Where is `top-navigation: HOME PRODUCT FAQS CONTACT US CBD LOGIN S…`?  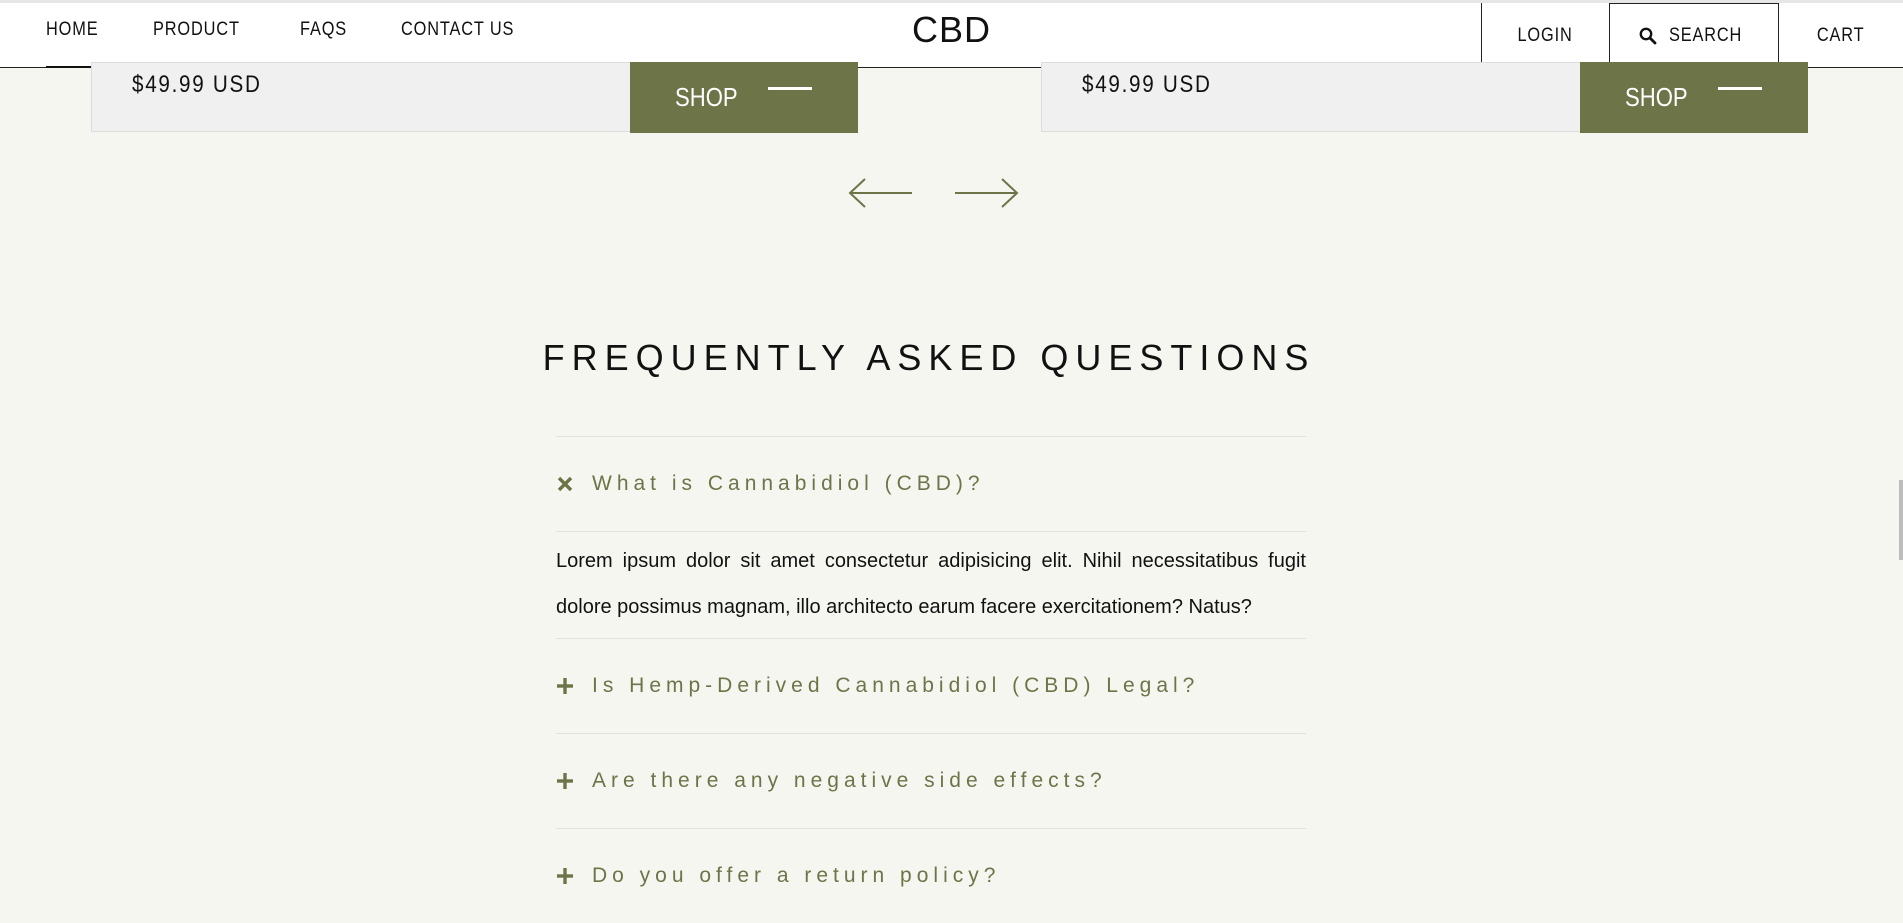 top-navigation: HOME PRODUCT FAQS CONTACT US CBD LOGIN S… is located at coordinates (951, 34).